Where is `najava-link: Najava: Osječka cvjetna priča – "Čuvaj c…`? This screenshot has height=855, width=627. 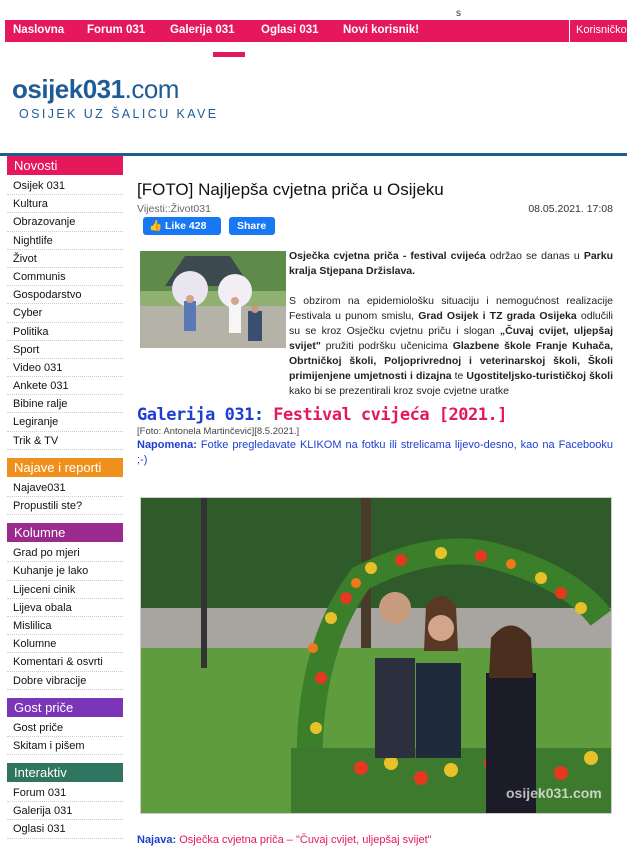
najava-link: Najava: Osječka cvjetna priča – "Čuvaj c… is located at coordinates (284, 840).